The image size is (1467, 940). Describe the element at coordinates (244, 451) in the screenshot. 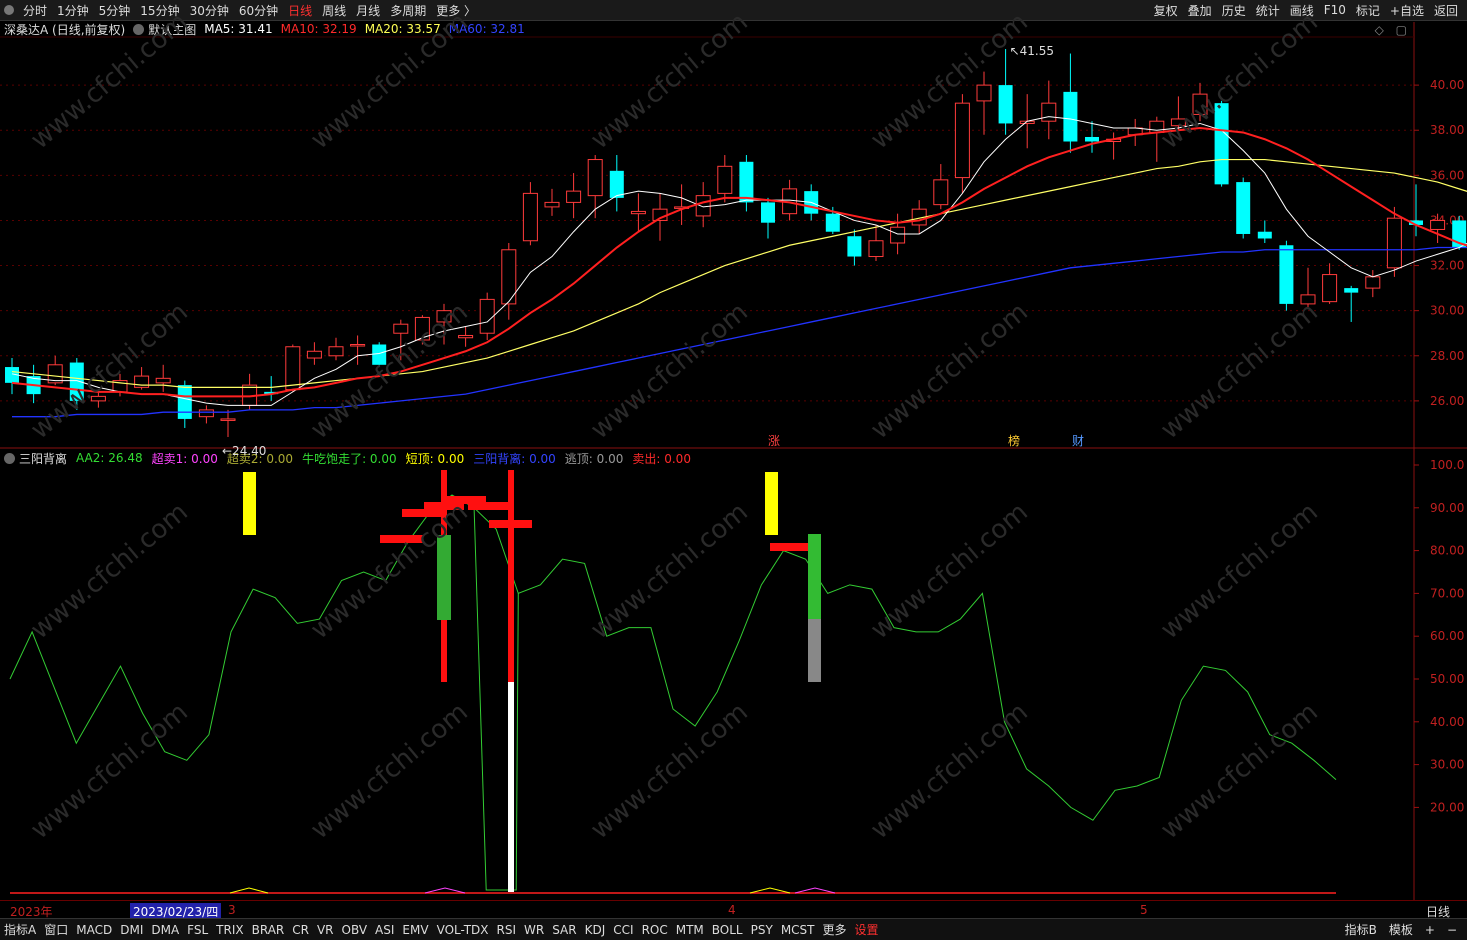

I see `low-price-label: ←24.40` at that location.